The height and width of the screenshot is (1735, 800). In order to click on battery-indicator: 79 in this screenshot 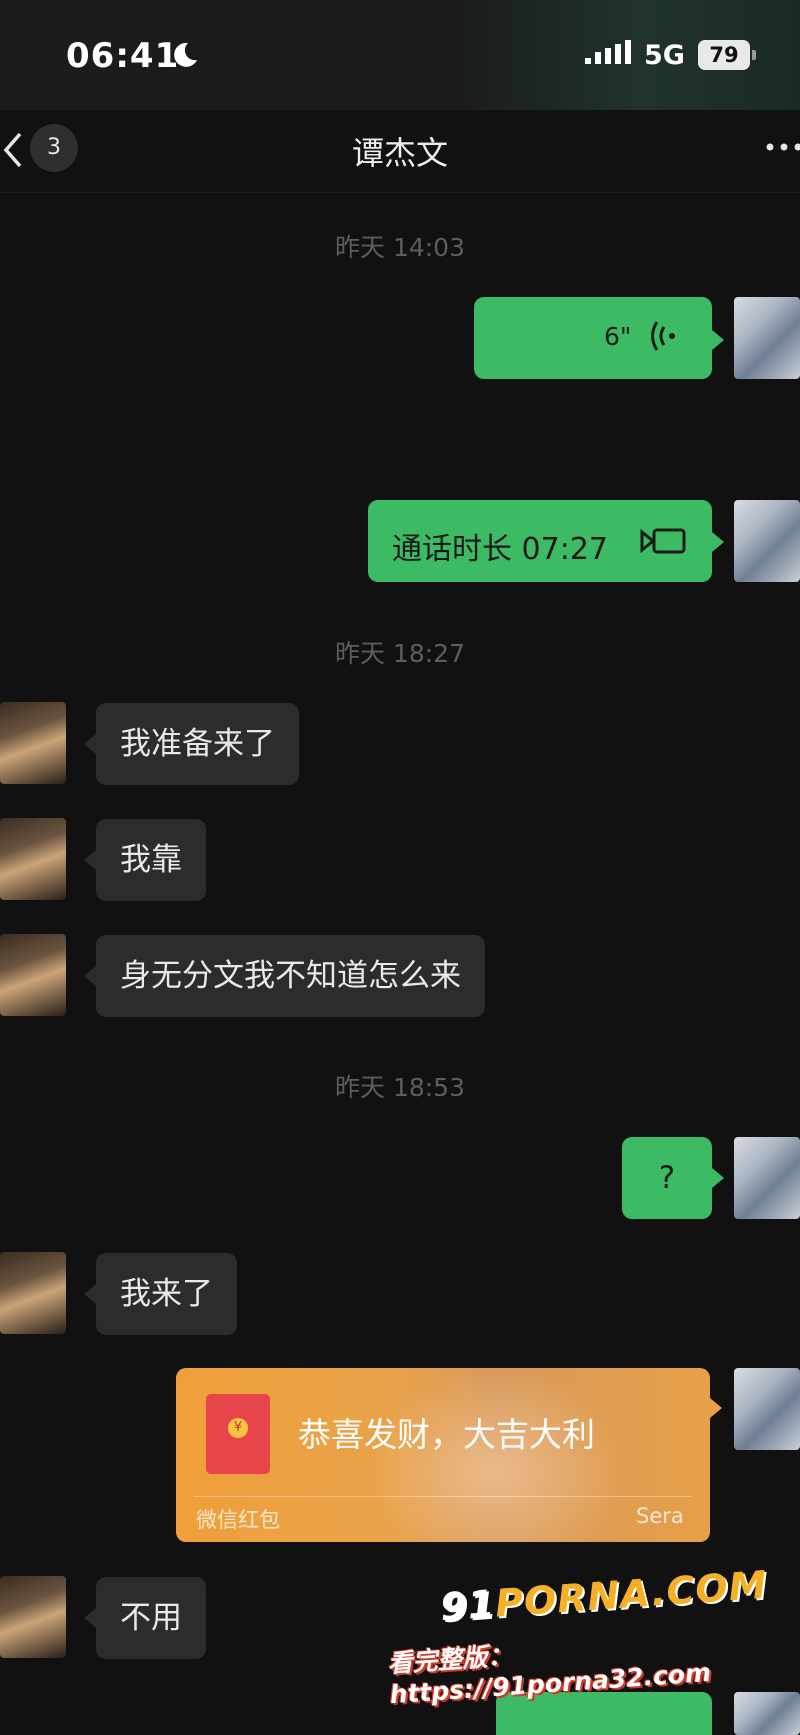, I will do `click(727, 55)`.